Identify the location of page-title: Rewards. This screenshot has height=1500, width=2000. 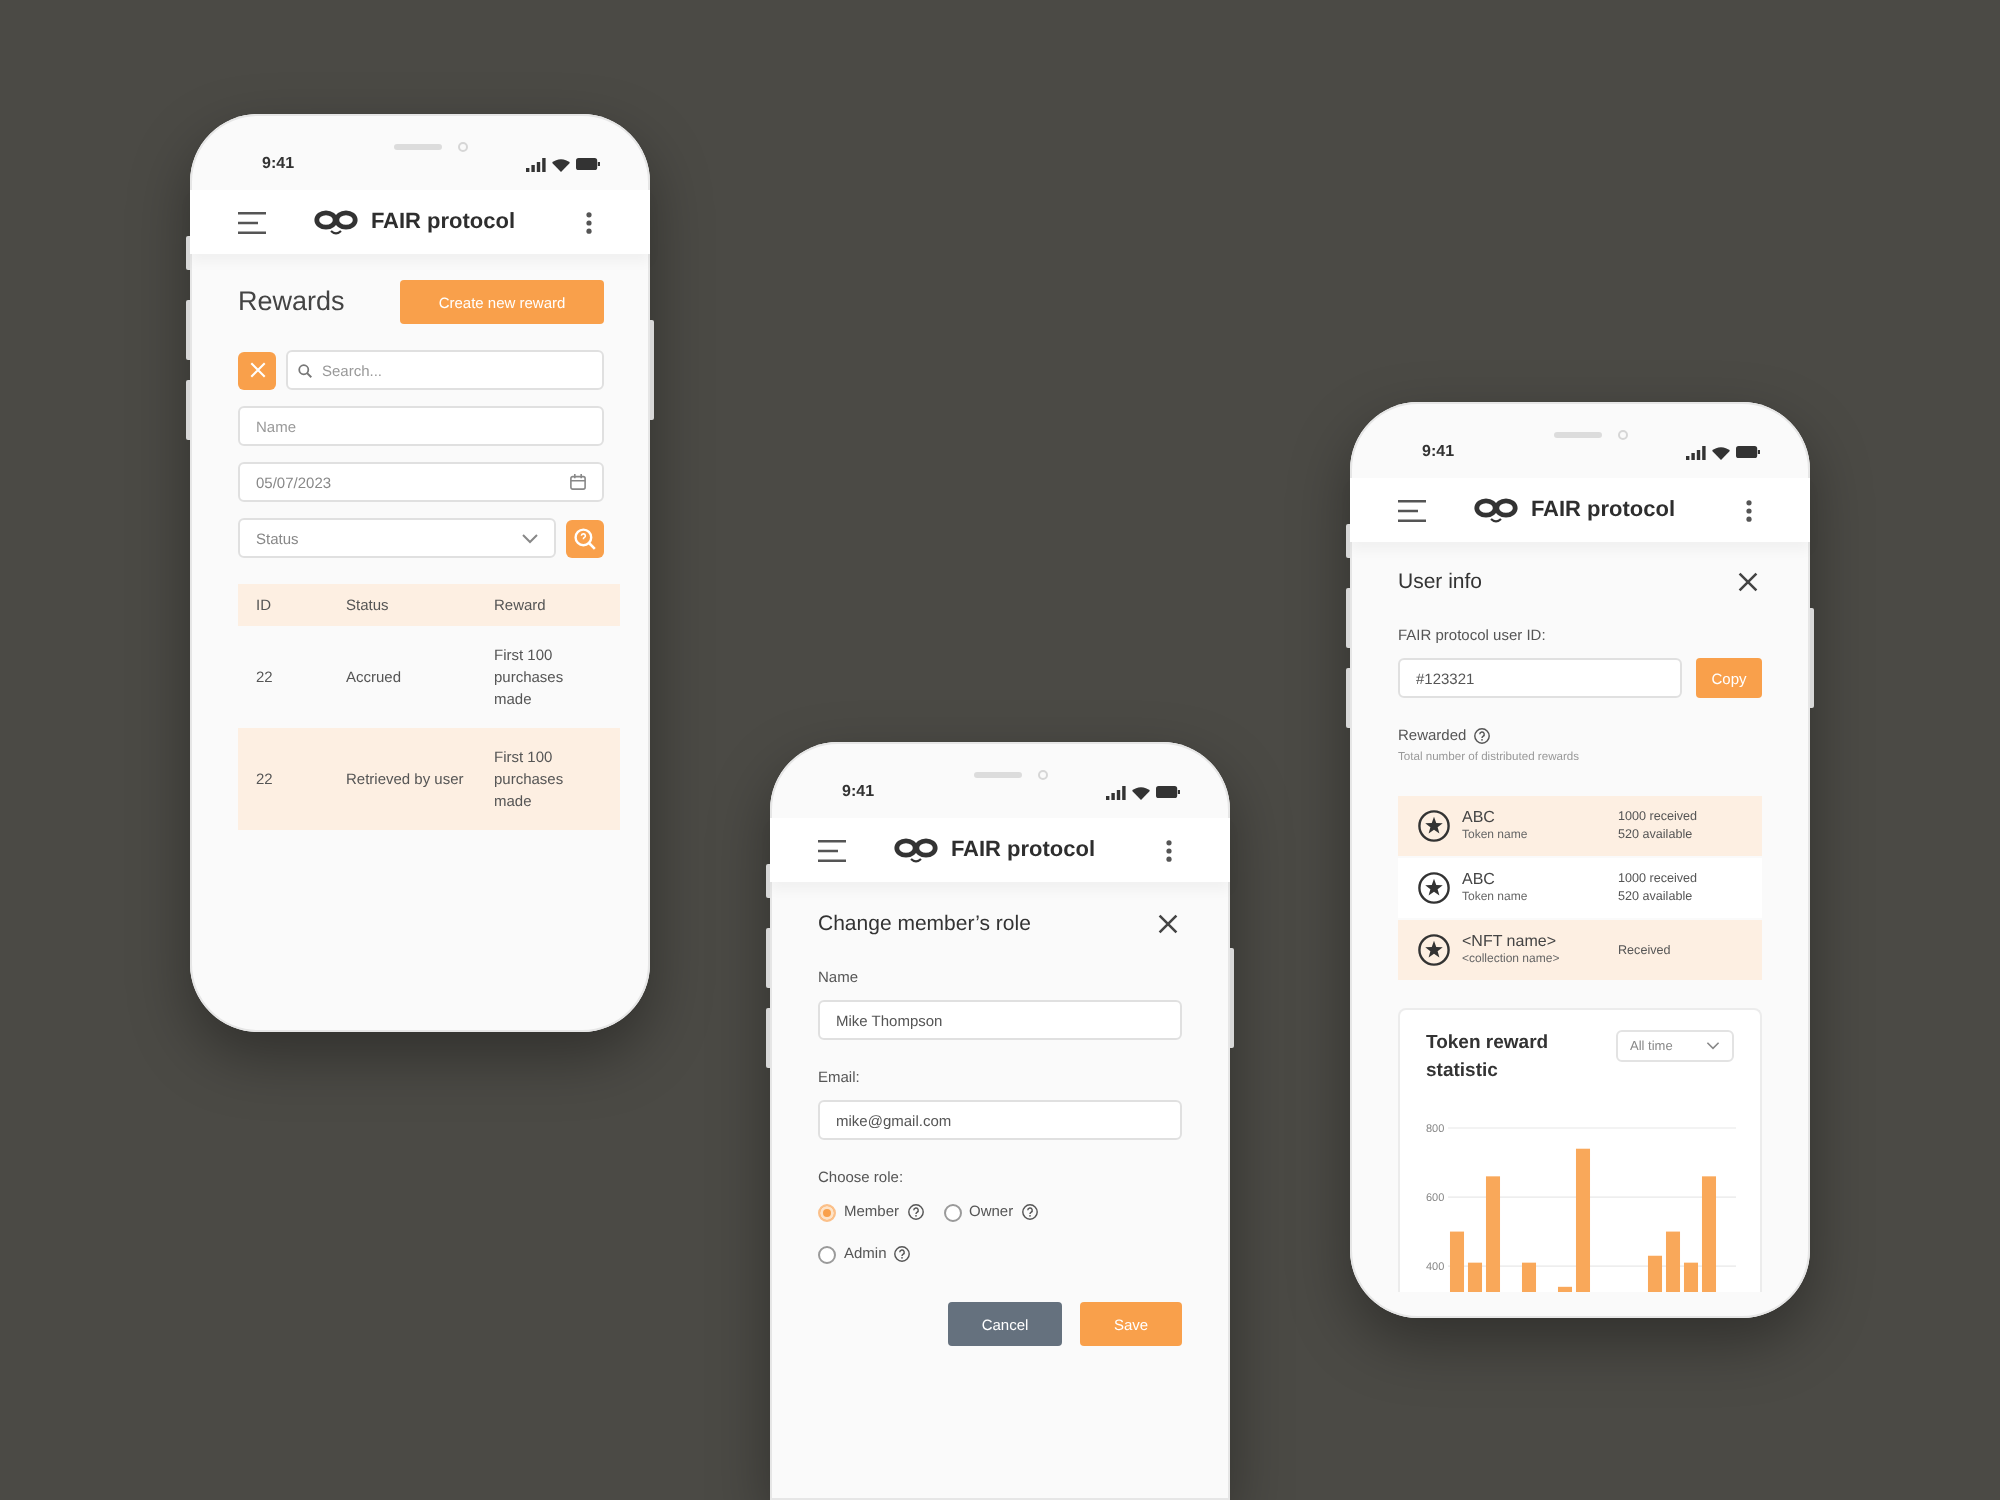
(291, 302).